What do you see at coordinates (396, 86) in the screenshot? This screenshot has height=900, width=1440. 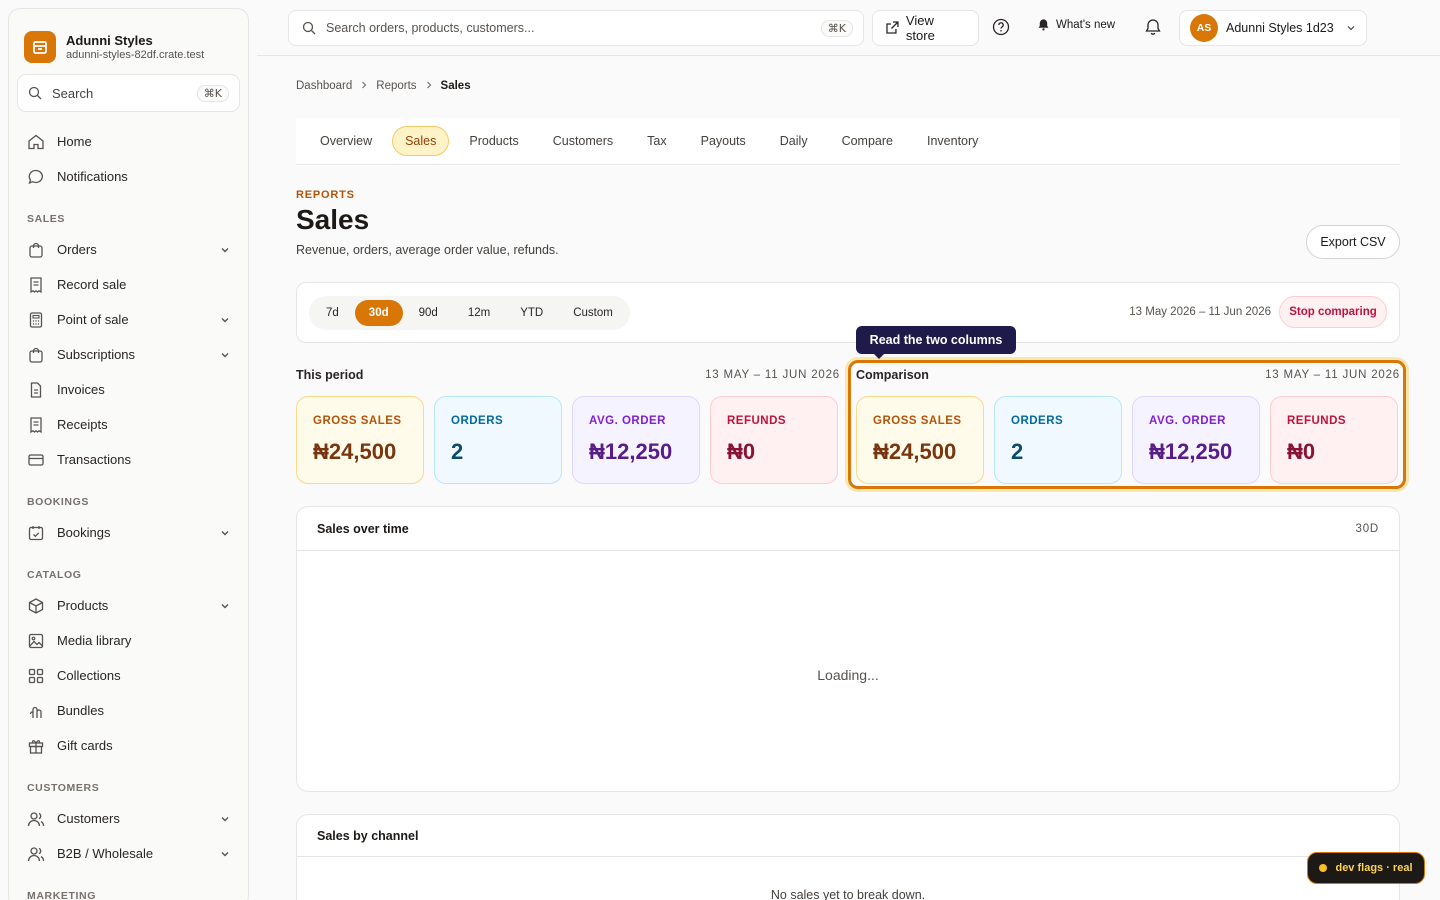 I see `breadcrumb-item-reports: Reports` at bounding box center [396, 86].